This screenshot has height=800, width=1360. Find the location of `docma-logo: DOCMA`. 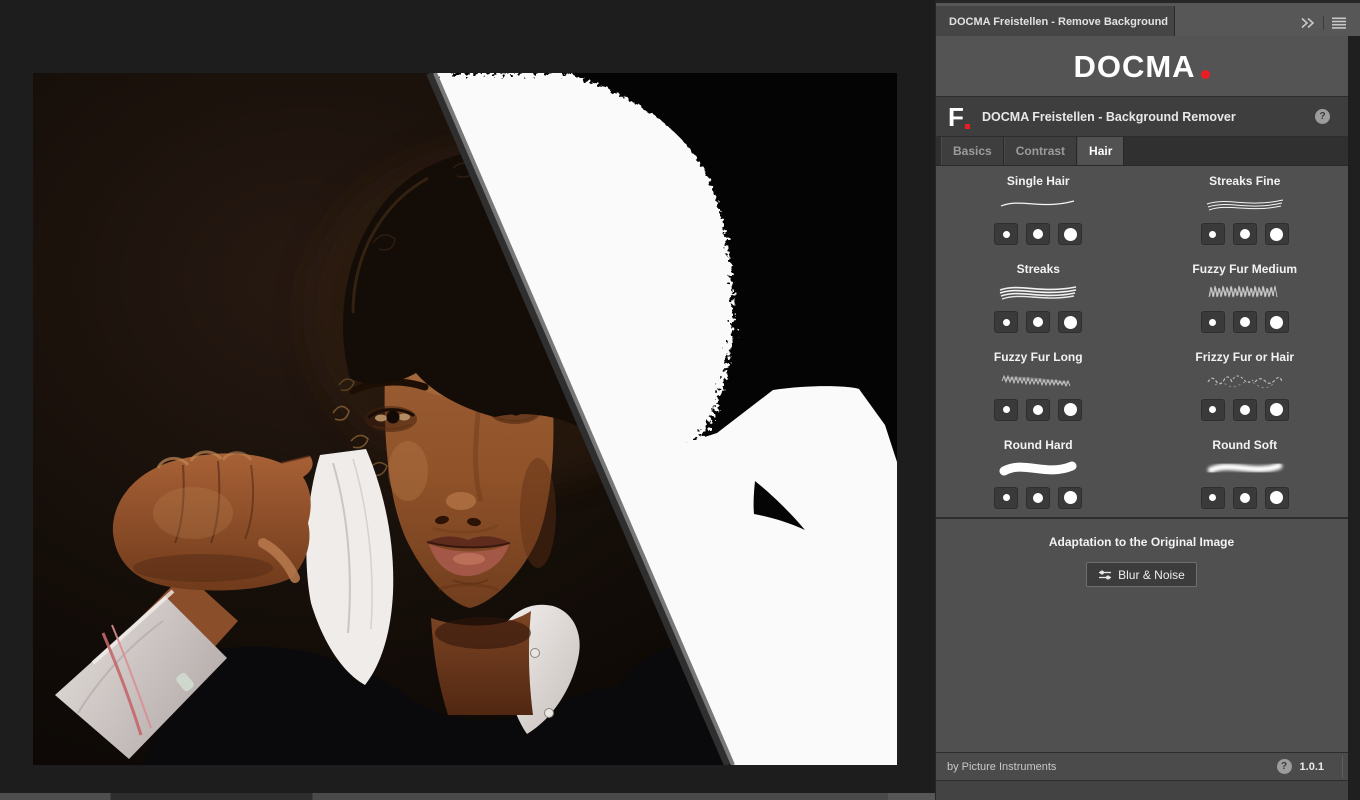

docma-logo: DOCMA is located at coordinates (1141, 66).